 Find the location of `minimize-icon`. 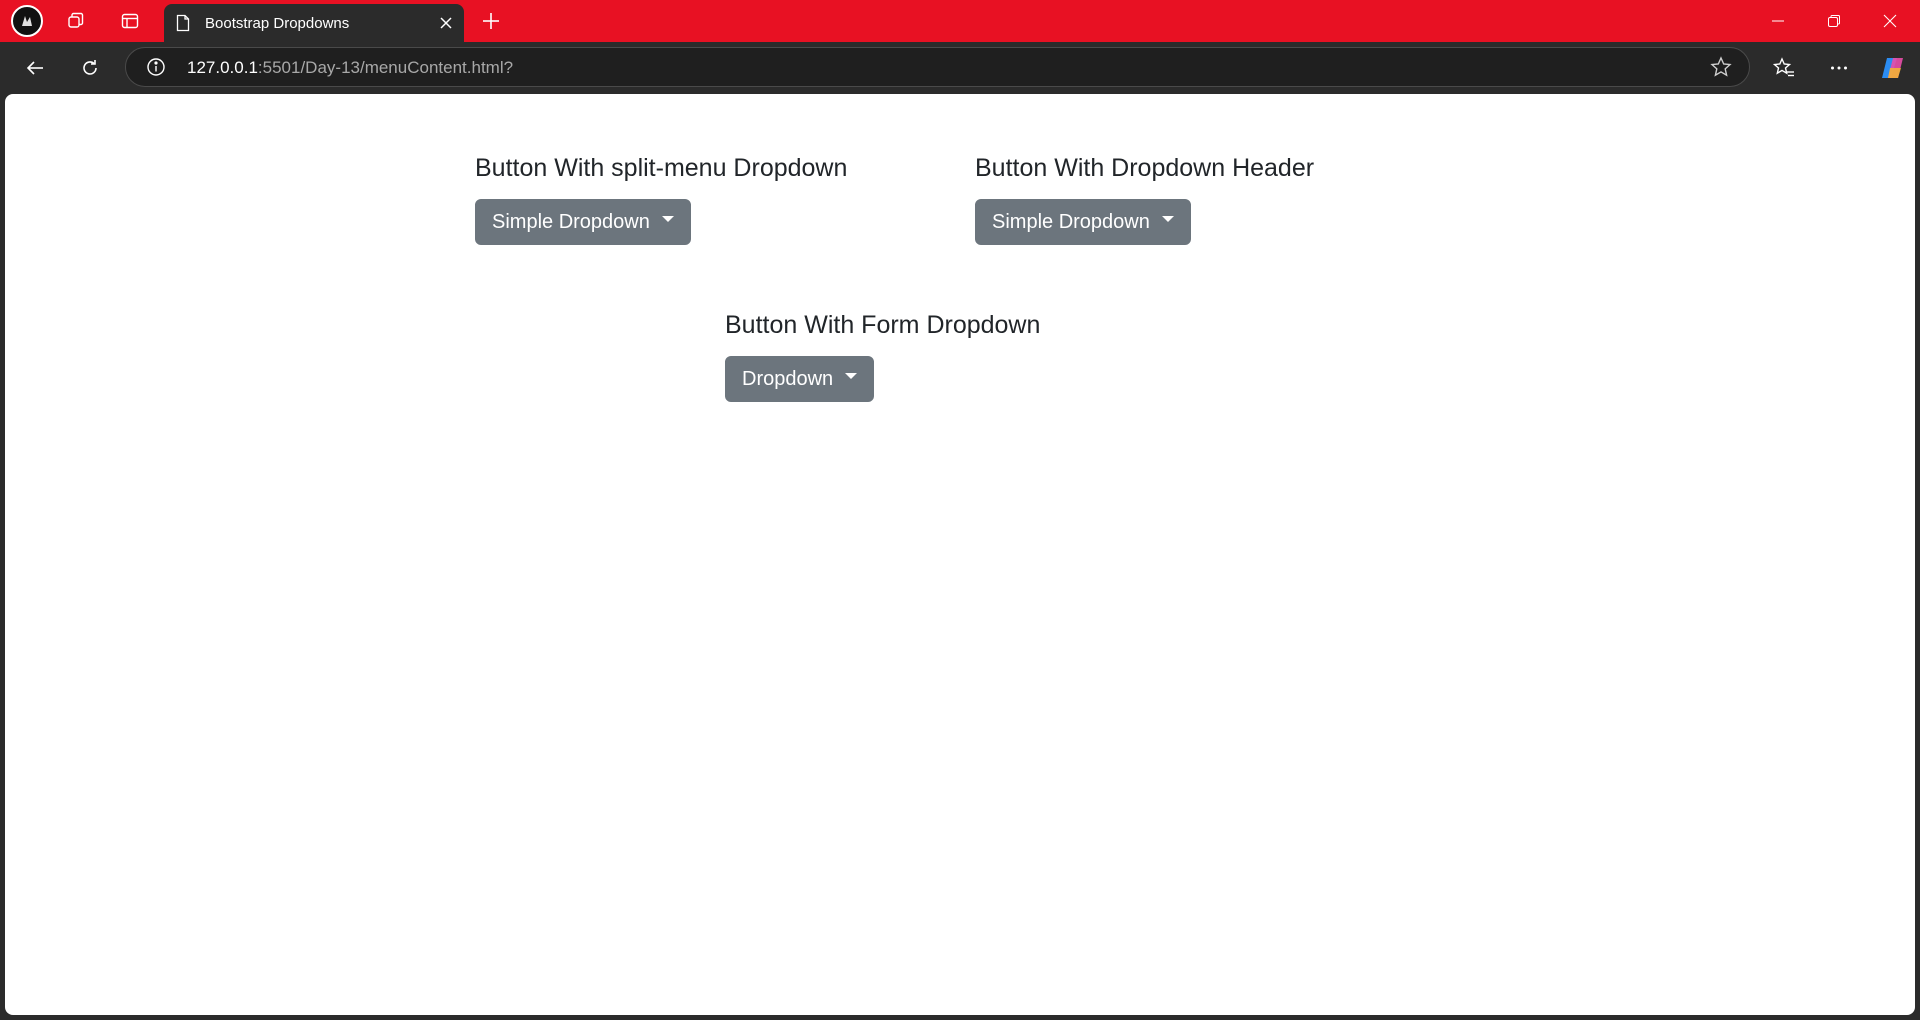

minimize-icon is located at coordinates (1778, 21).